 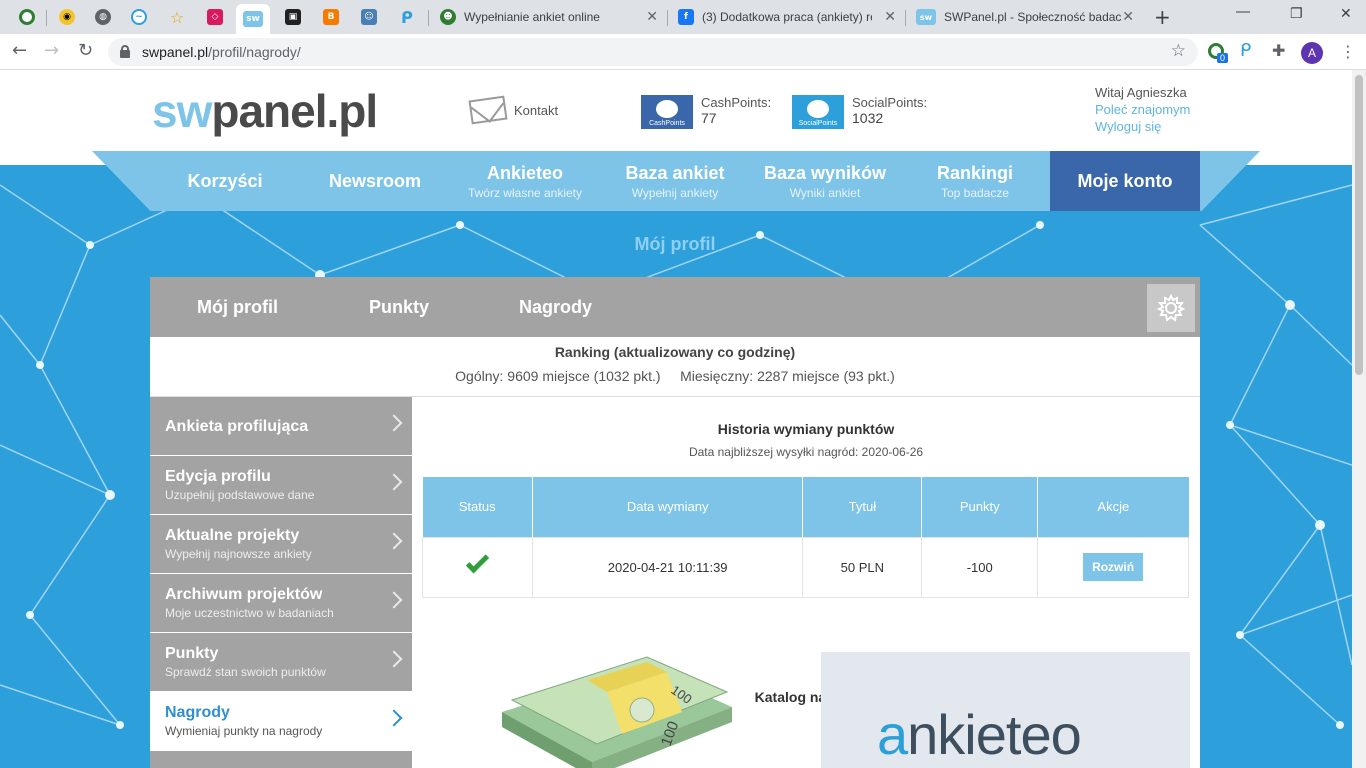 I want to click on pinned-tab-8: ▣, so click(x=293, y=17).